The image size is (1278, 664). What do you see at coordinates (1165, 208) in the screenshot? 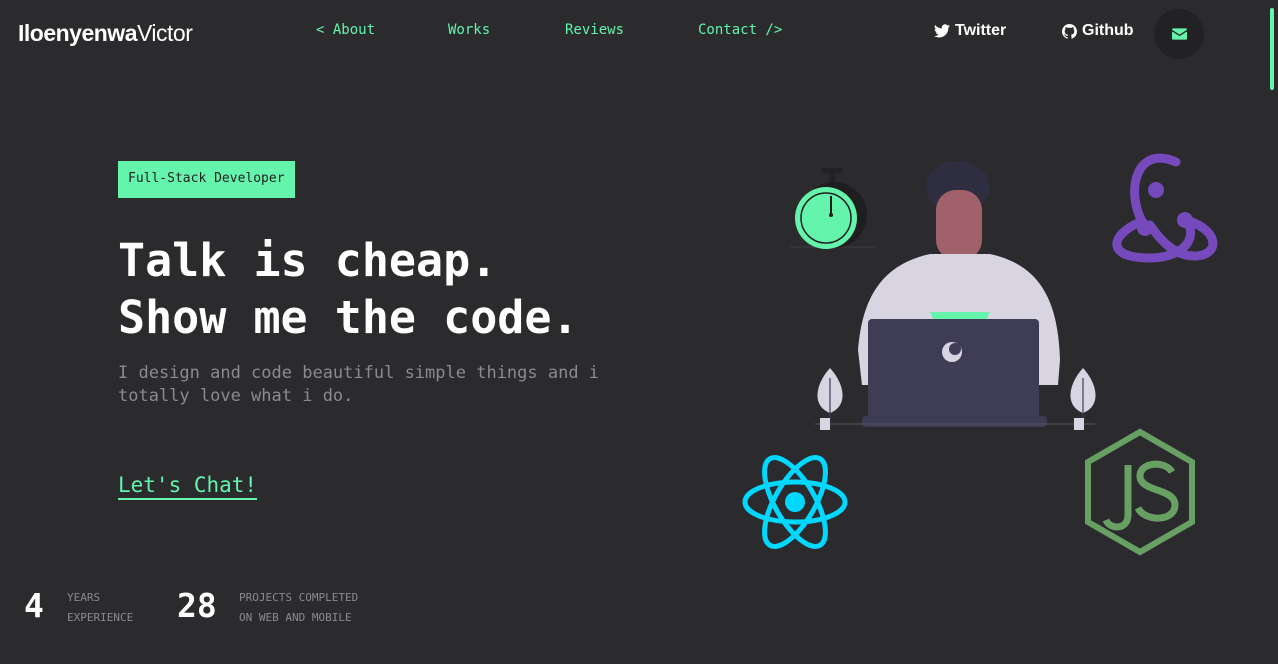
I see `redux-icon` at bounding box center [1165, 208].